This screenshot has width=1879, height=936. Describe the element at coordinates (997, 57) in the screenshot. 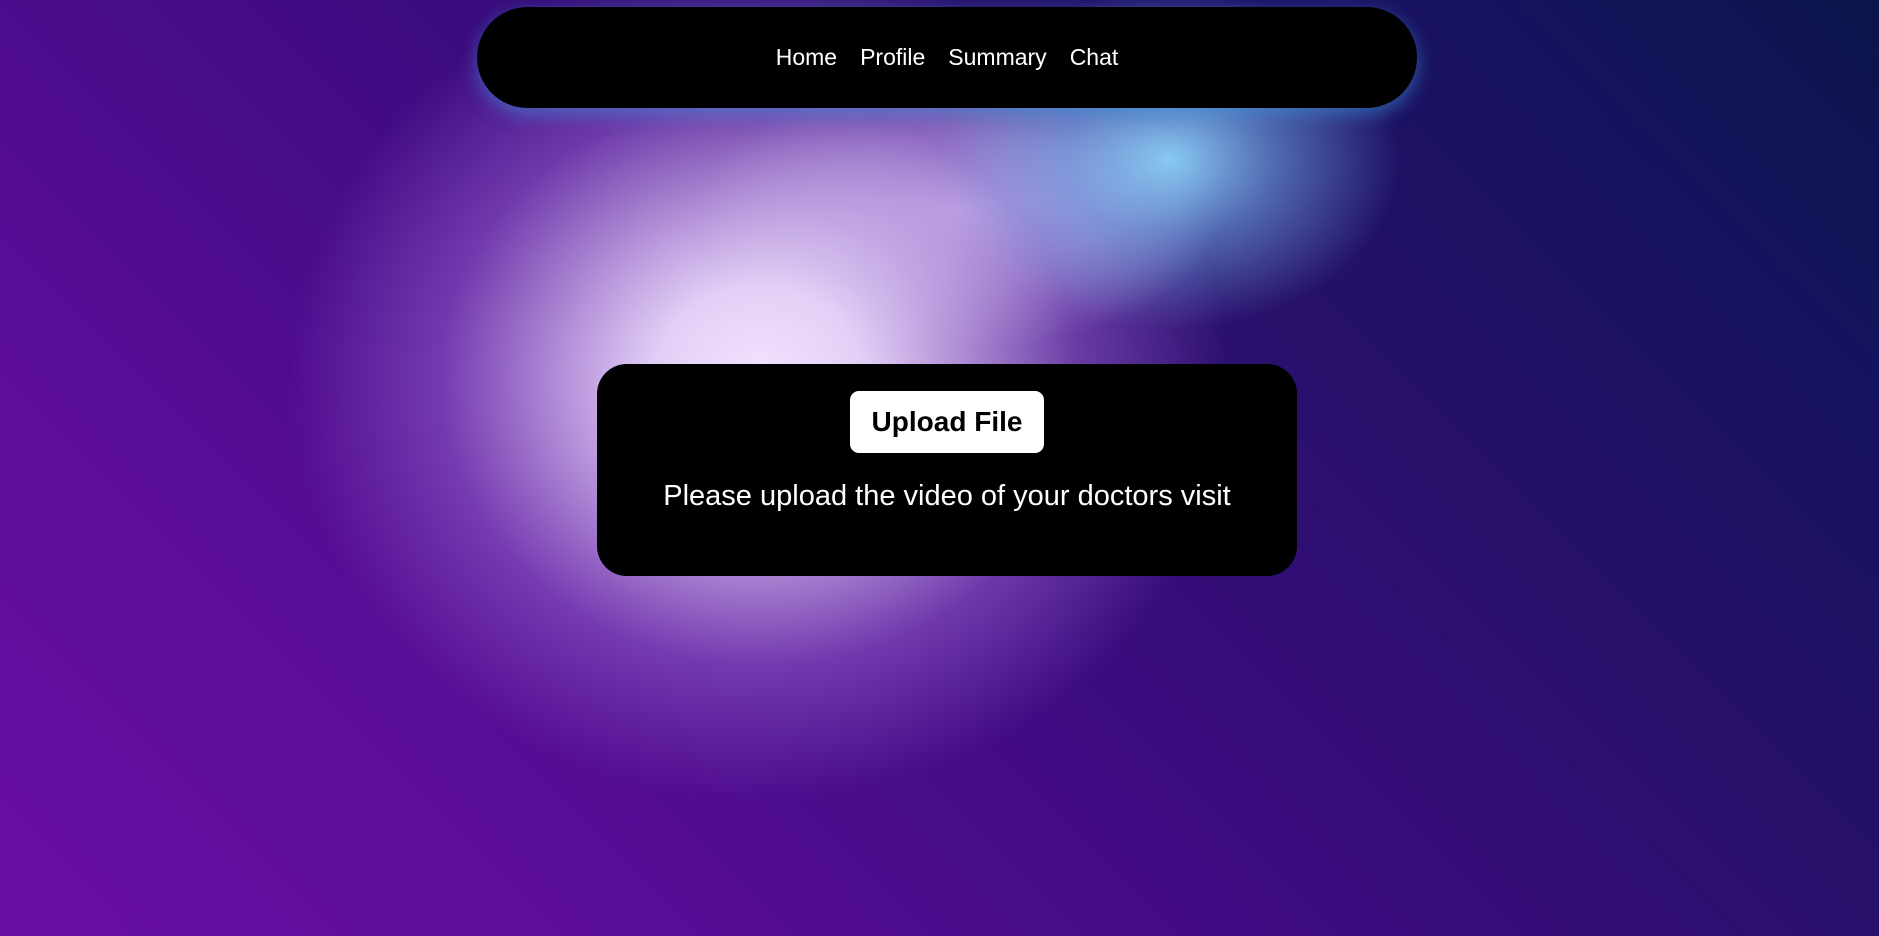

I see `nav-link-summary: Summary` at that location.